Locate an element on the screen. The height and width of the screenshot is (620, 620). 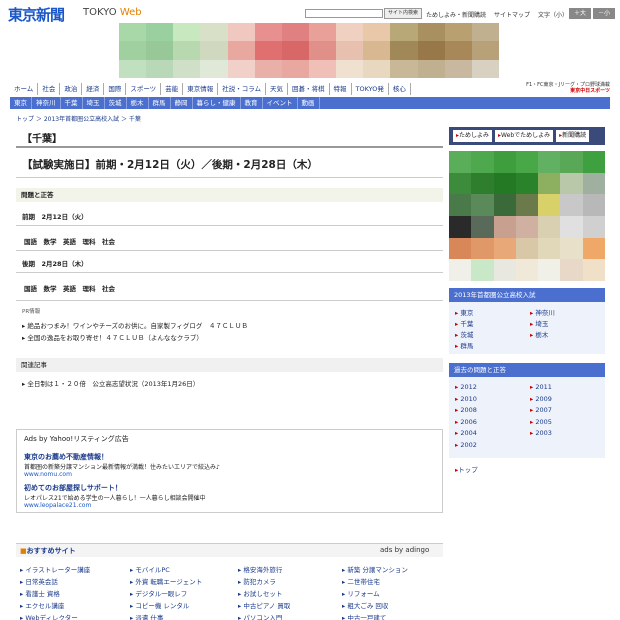
sidebar-year-link: ▸ 2011 is located at coordinates (541, 387).